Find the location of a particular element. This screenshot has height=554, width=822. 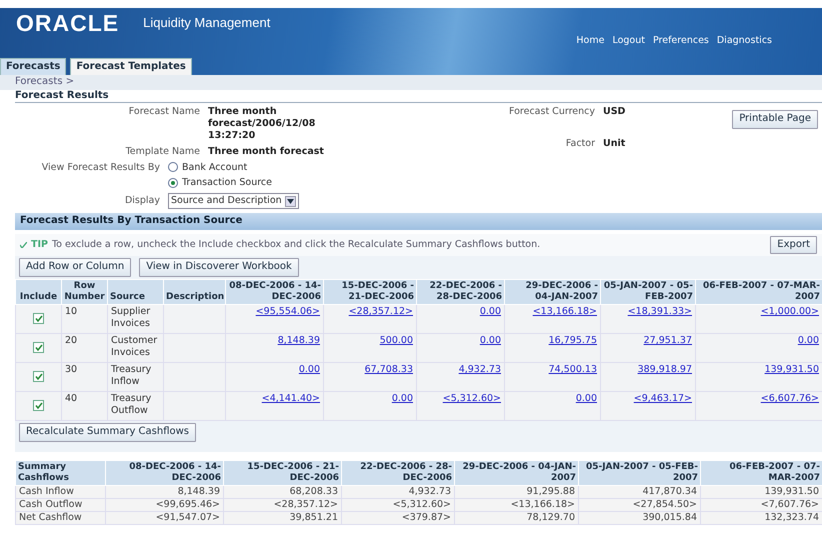

global-link: Preferences is located at coordinates (680, 41).